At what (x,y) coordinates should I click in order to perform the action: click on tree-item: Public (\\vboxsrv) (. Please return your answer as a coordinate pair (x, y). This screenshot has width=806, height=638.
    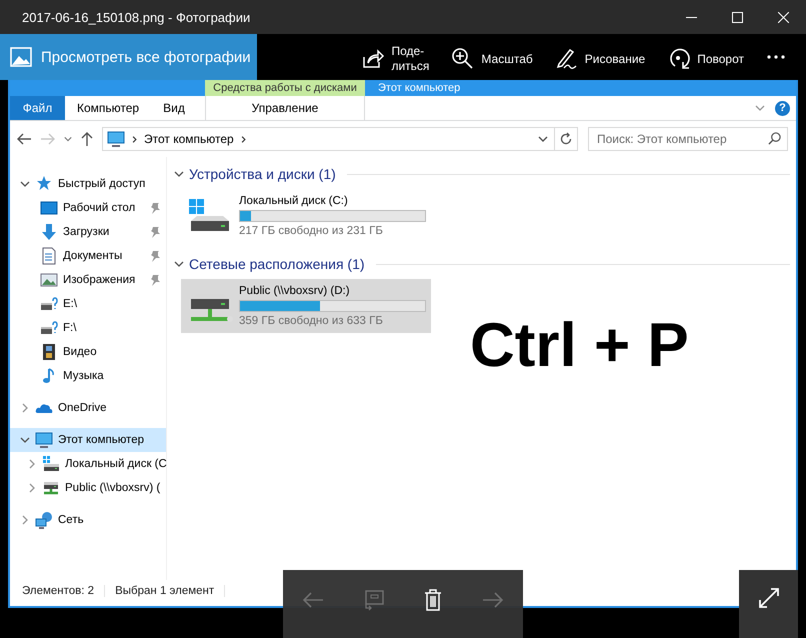
    Looking at the image, I should click on (88, 488).